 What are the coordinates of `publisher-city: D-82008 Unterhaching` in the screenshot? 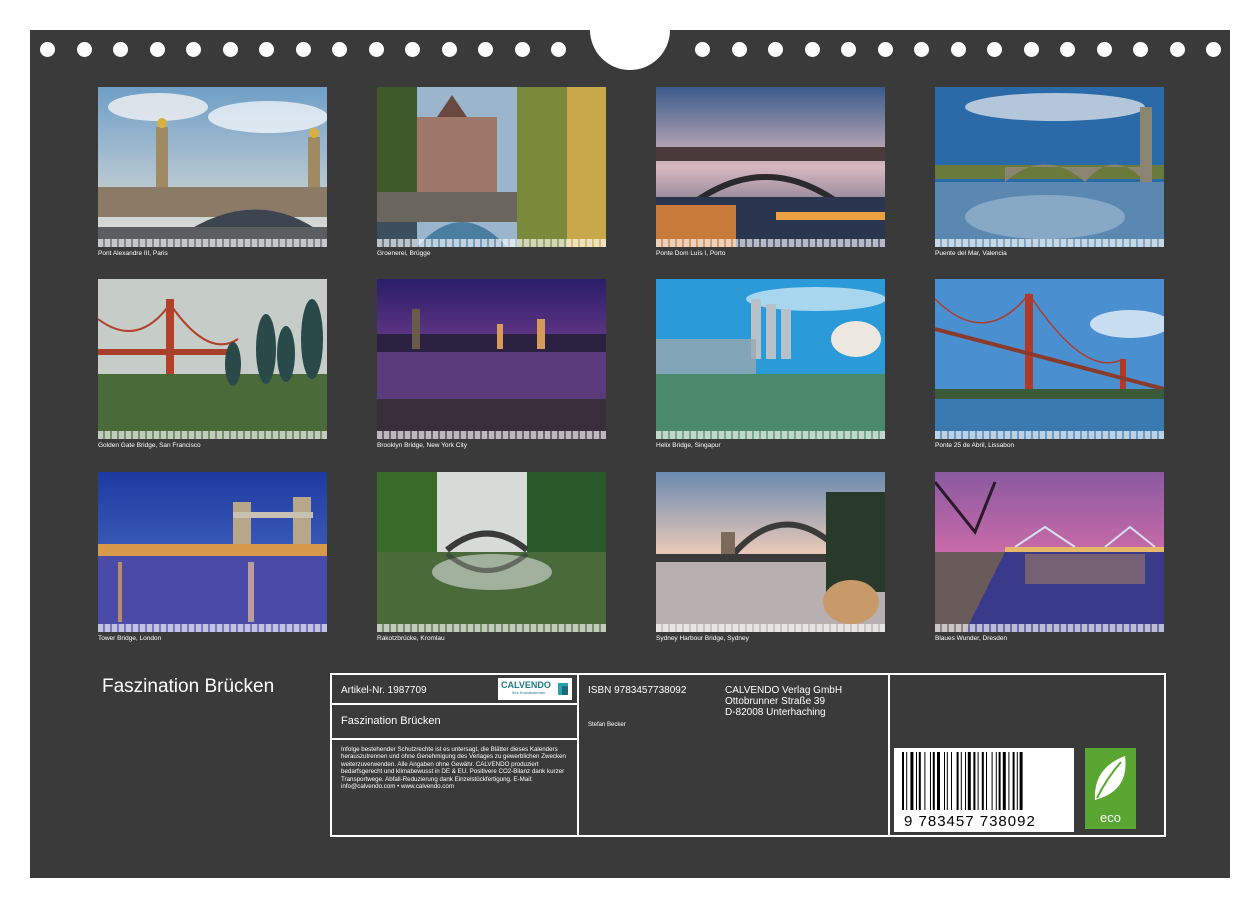 It's located at (775, 712).